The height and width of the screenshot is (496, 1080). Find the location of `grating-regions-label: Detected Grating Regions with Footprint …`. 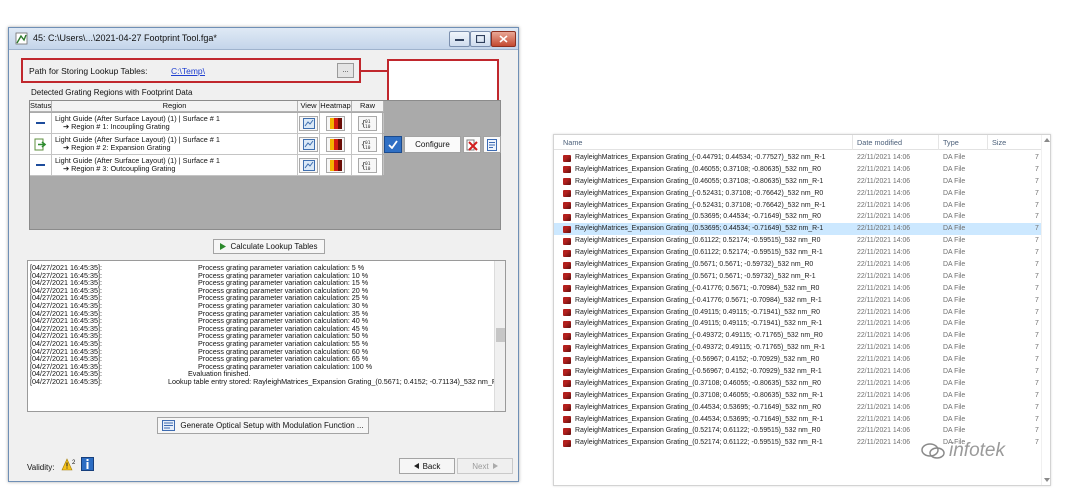

grating-regions-label: Detected Grating Regions with Footprint … is located at coordinates (112, 92).